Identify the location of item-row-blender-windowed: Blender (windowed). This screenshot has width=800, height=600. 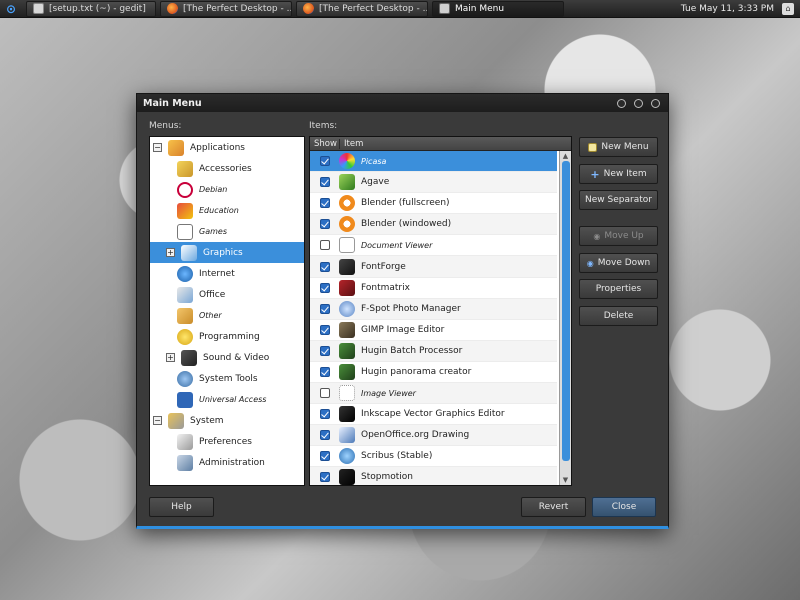
(433, 225).